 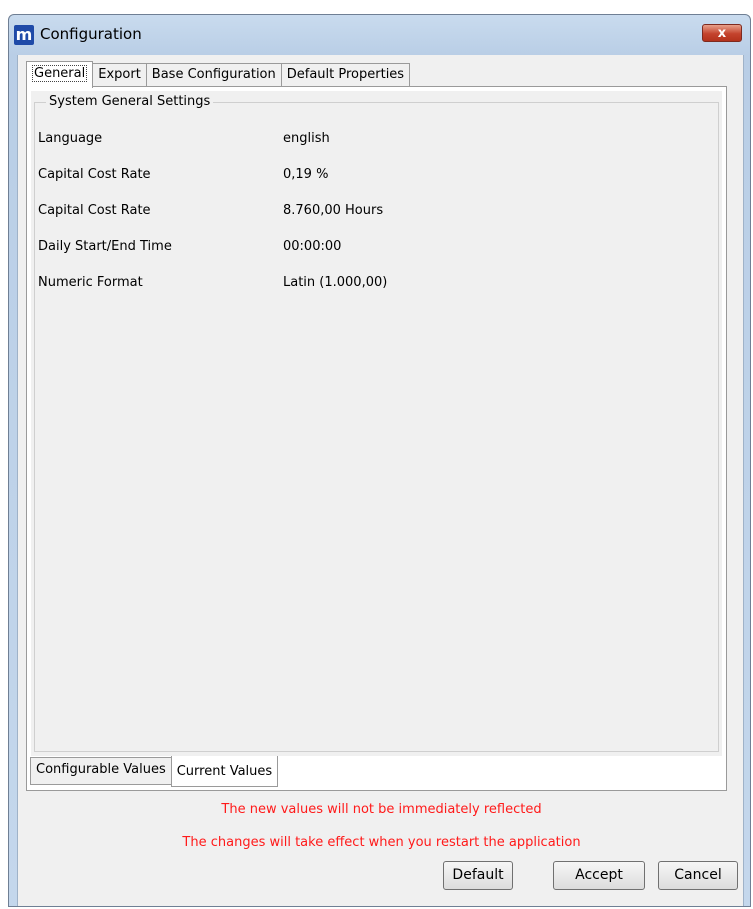 What do you see at coordinates (599, 875) in the screenshot?
I see `accept-button: Accept` at bounding box center [599, 875].